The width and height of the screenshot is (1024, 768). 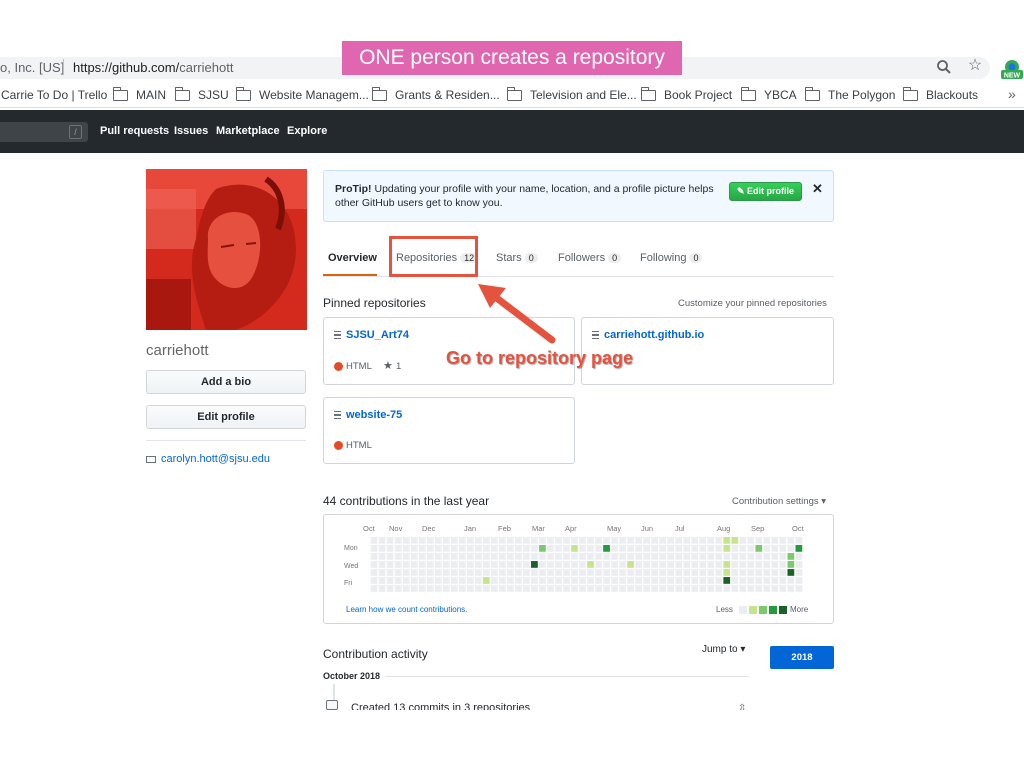 What do you see at coordinates (723, 649) in the screenshot?
I see `jump-to-dropdown: Jump to ▾` at bounding box center [723, 649].